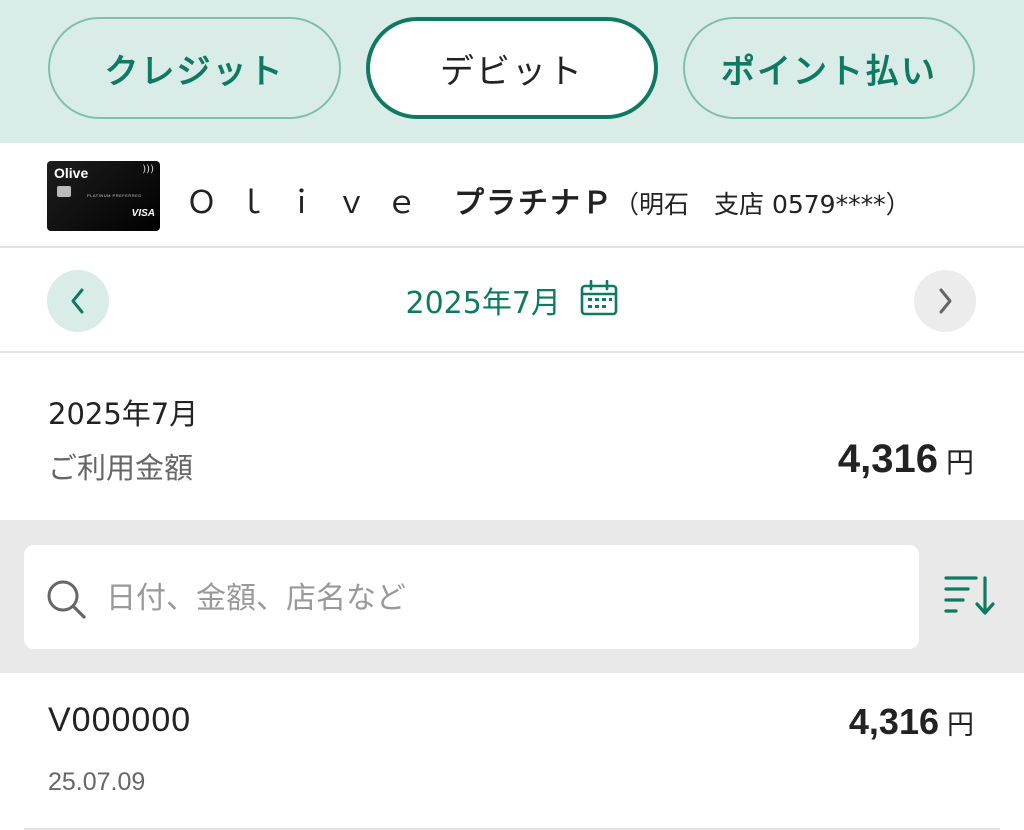  I want to click on search-icon, so click(66, 601).